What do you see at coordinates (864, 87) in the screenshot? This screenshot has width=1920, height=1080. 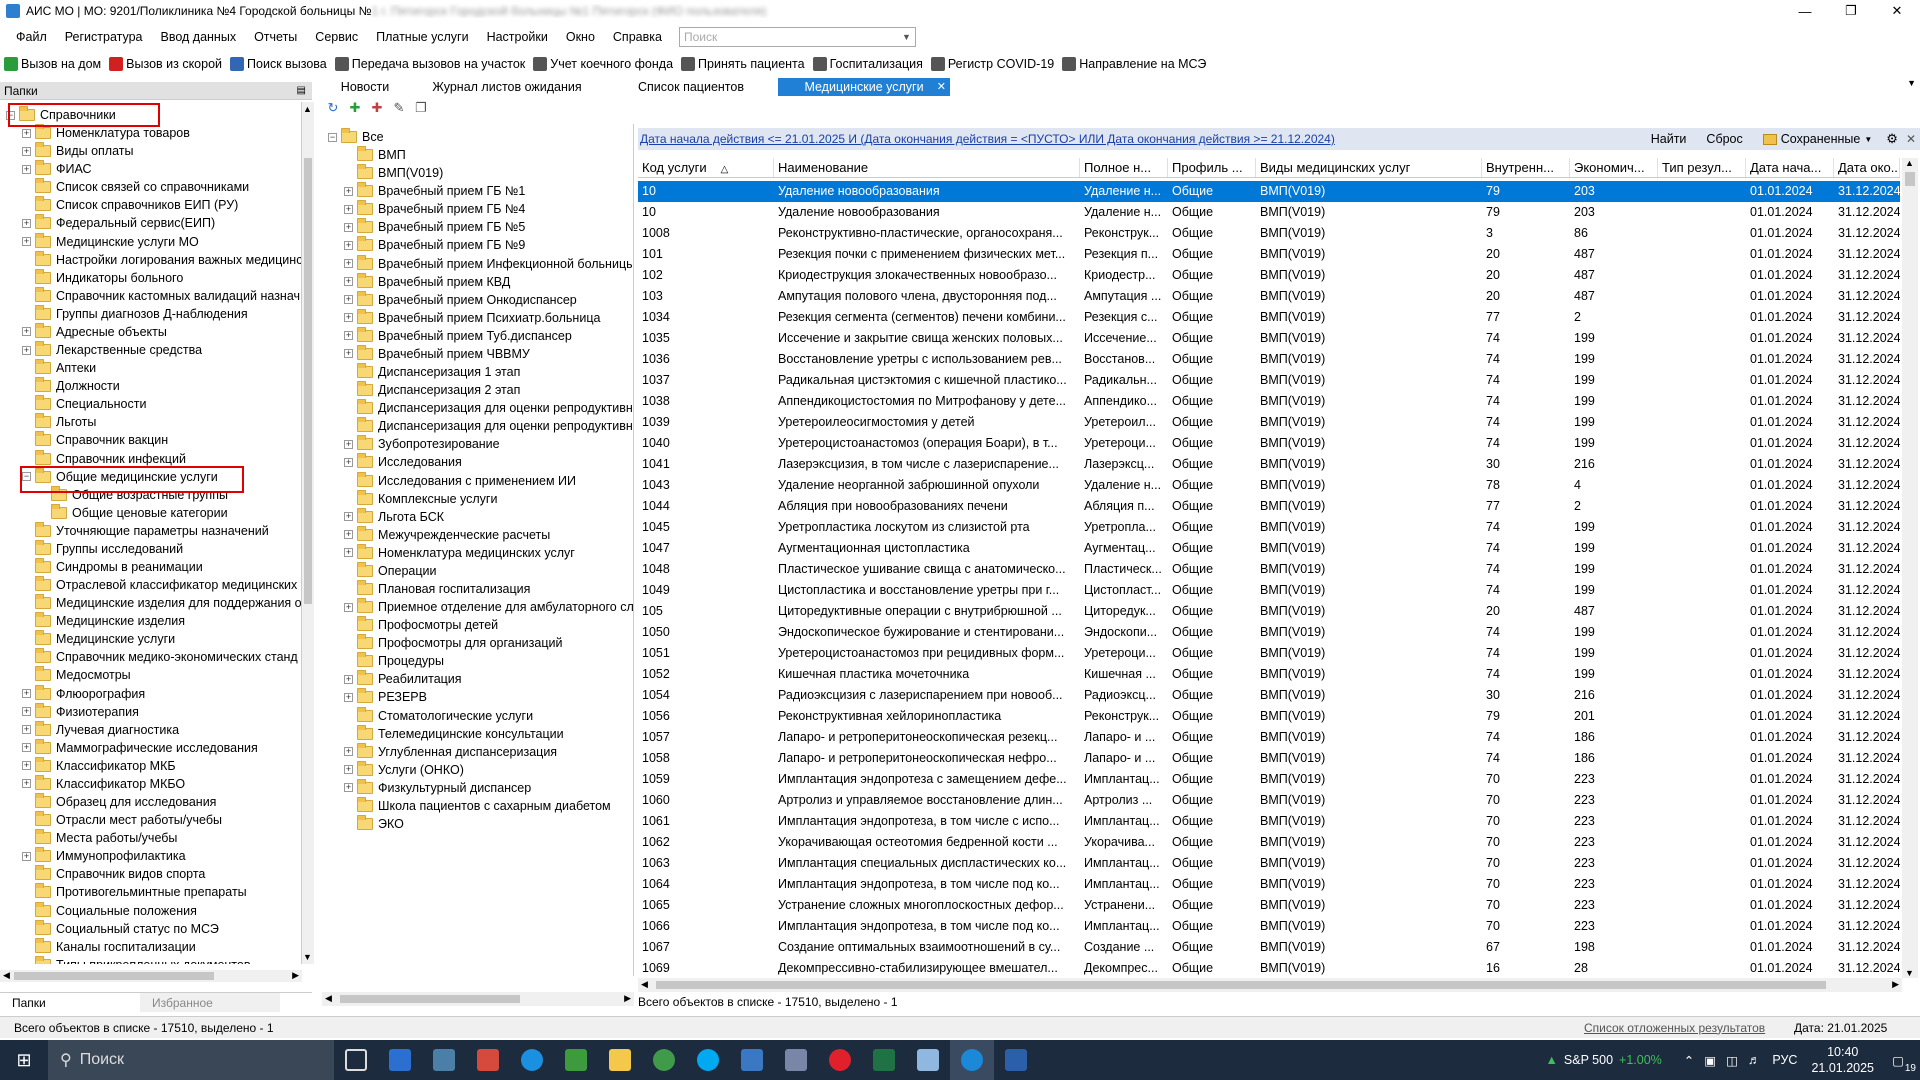 I see `tab-medical-services: Медицинские услуги ✕` at bounding box center [864, 87].